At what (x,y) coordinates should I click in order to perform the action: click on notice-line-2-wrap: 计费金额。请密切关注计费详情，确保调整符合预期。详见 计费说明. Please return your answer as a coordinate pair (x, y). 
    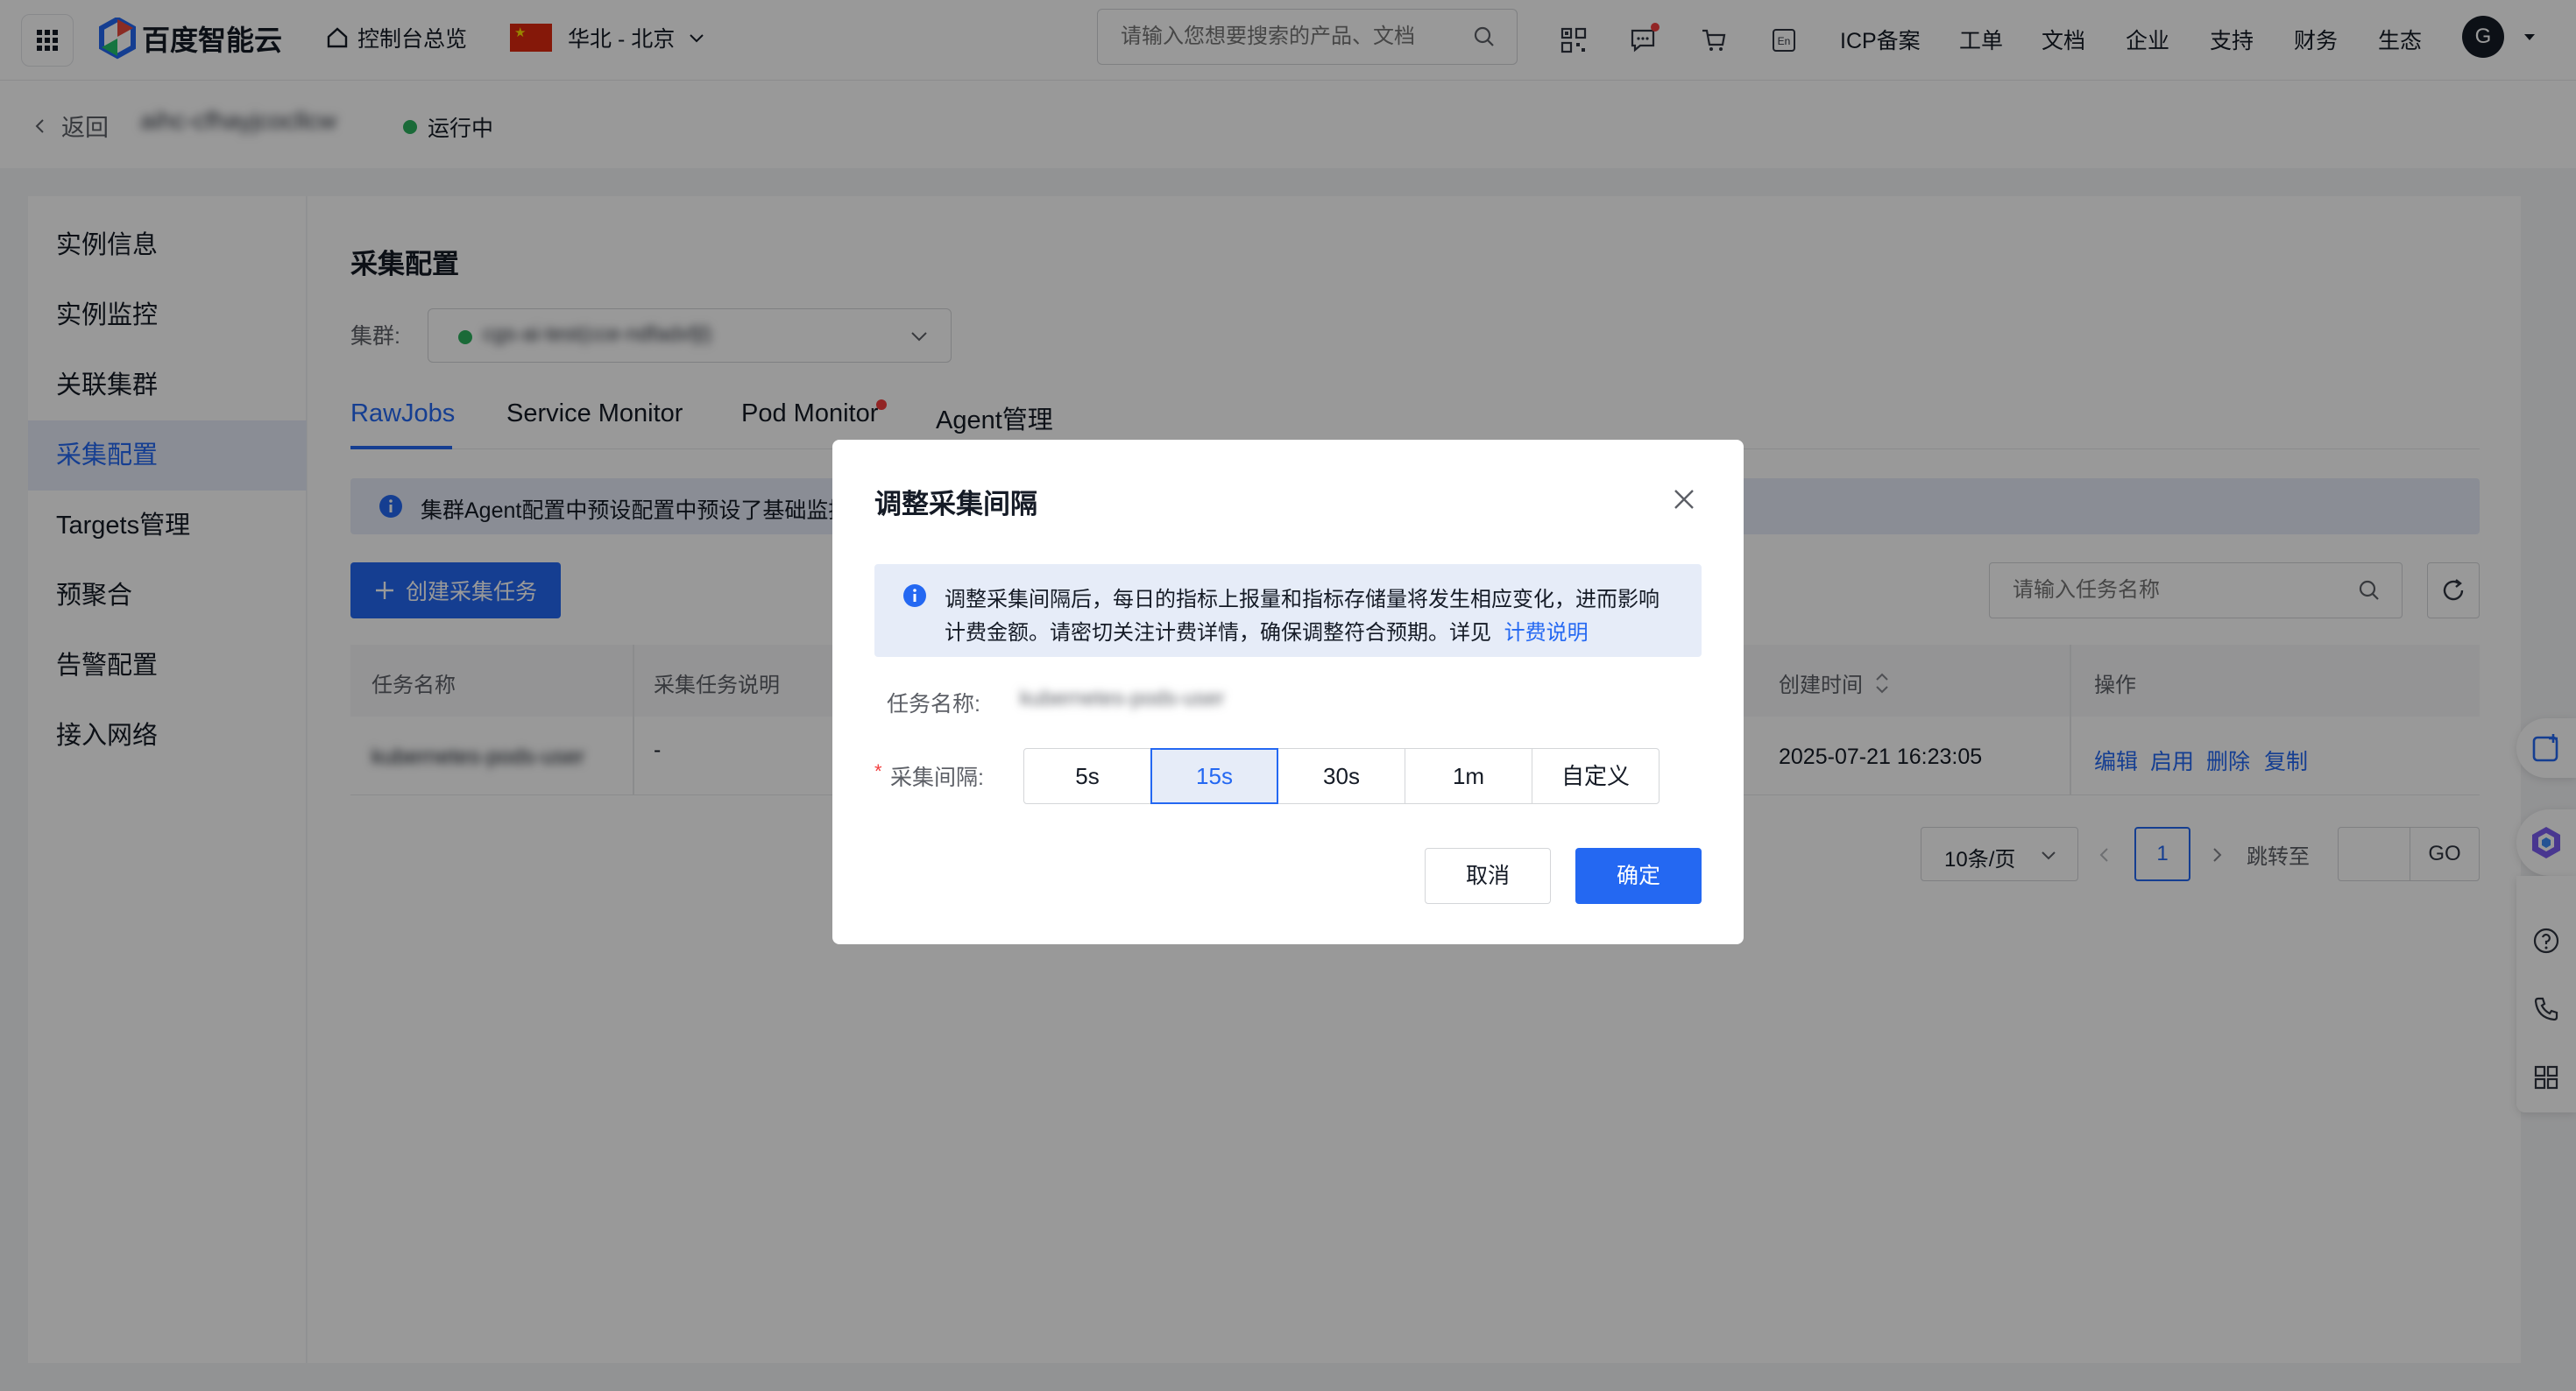
    Looking at the image, I should click on (1267, 630).